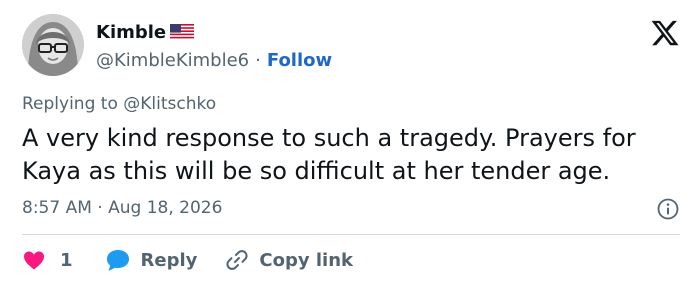  Describe the element at coordinates (237, 260) in the screenshot. I see `link-icon` at that location.